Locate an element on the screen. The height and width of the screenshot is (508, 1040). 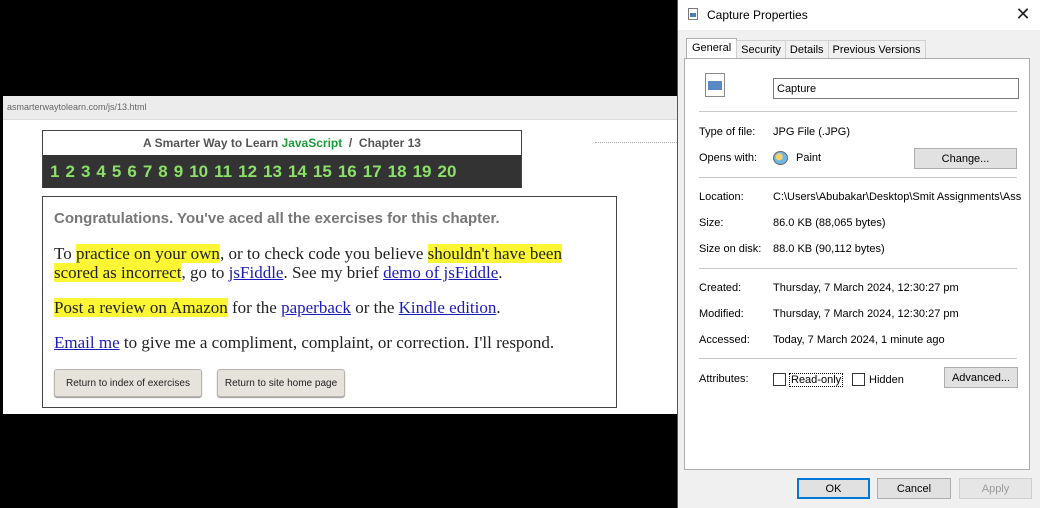
tab-general: General is located at coordinates (712, 48).